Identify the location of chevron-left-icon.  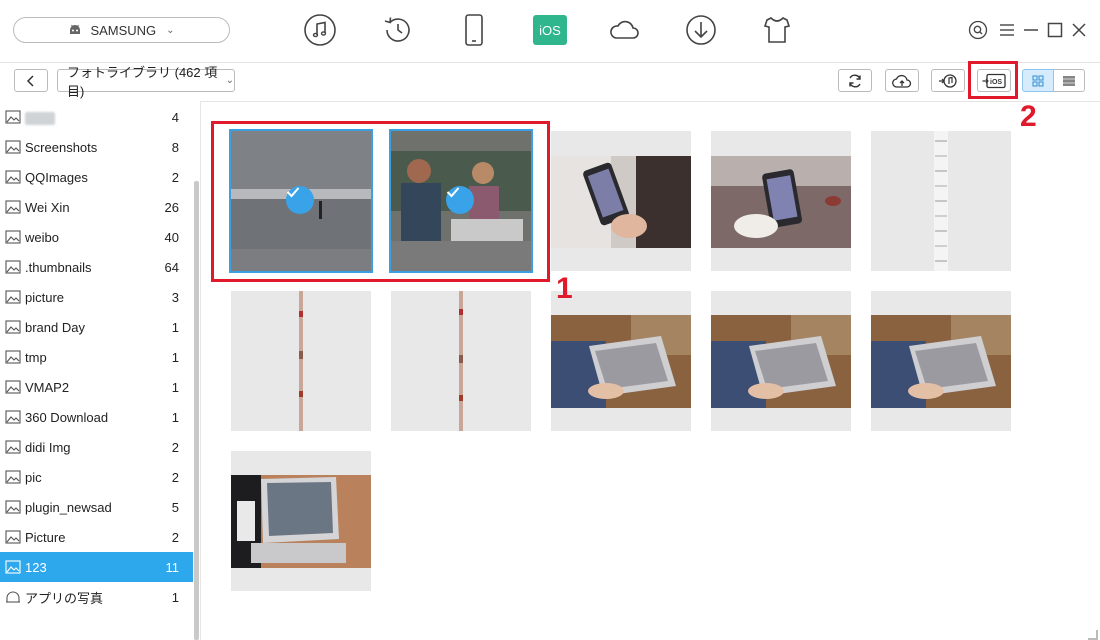
(30, 80).